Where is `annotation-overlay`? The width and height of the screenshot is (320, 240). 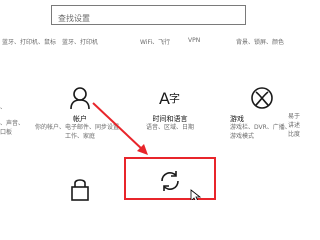
annotation-overlay is located at coordinates (147, 151).